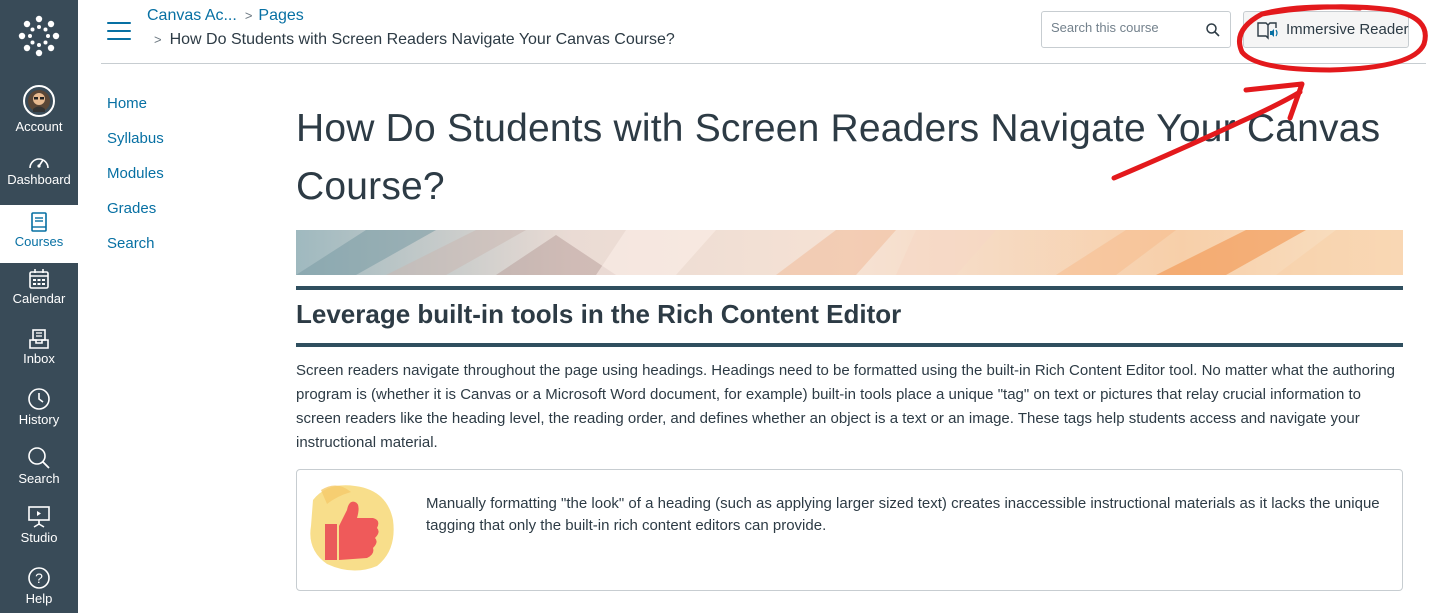 Image resolution: width=1440 pixels, height=613 pixels. What do you see at coordinates (39, 298) in the screenshot?
I see `nav-label: Calendar` at bounding box center [39, 298].